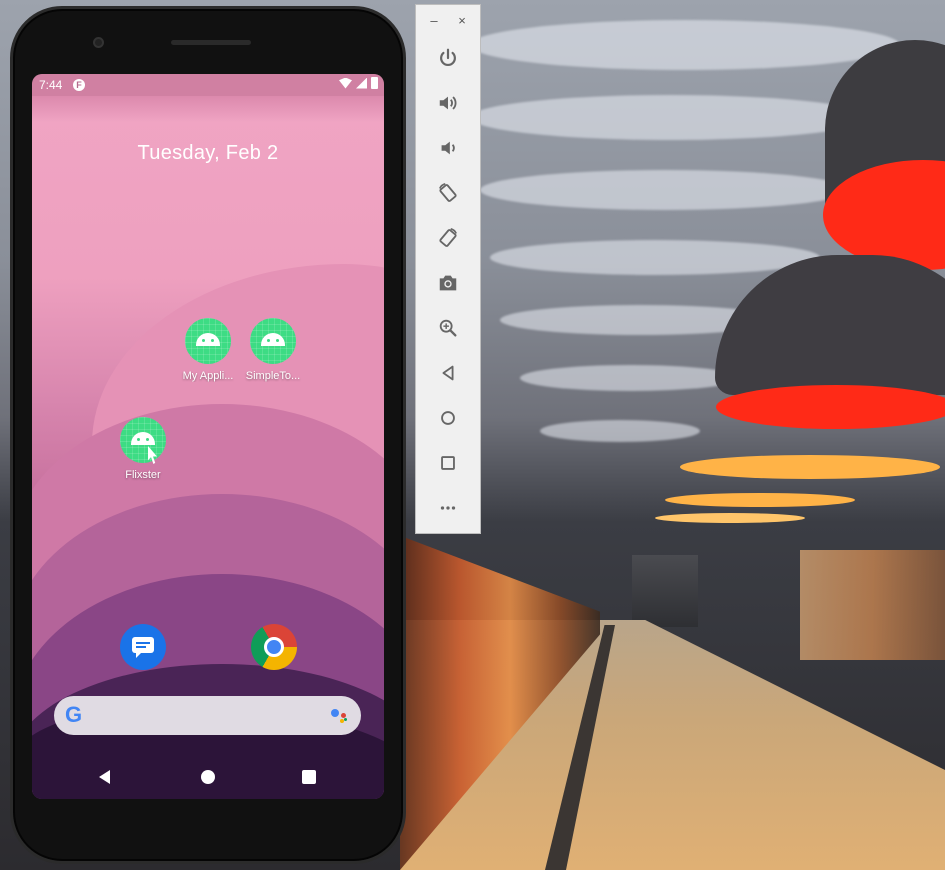 This screenshot has height=870, width=945. Describe the element at coordinates (143, 475) in the screenshot. I see `app-label: Flixster` at that location.